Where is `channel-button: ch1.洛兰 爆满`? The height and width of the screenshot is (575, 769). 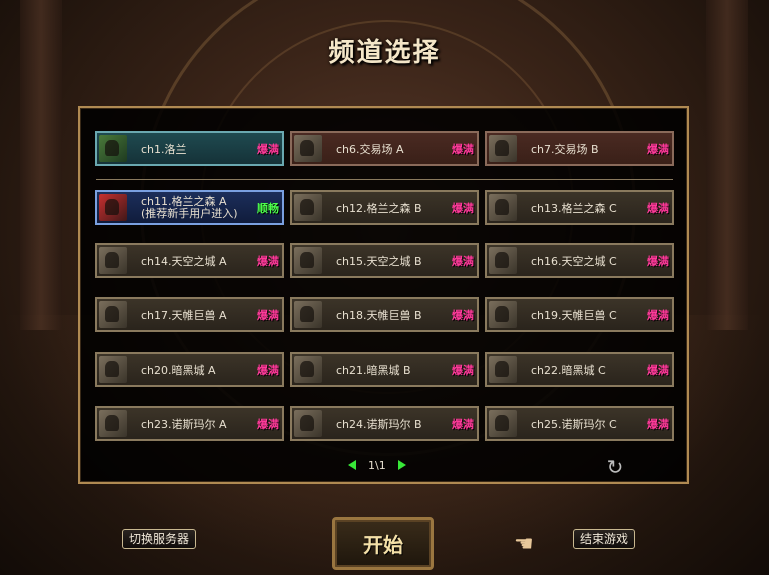
channel-button: ch1.洛兰 爆满 is located at coordinates (189, 148).